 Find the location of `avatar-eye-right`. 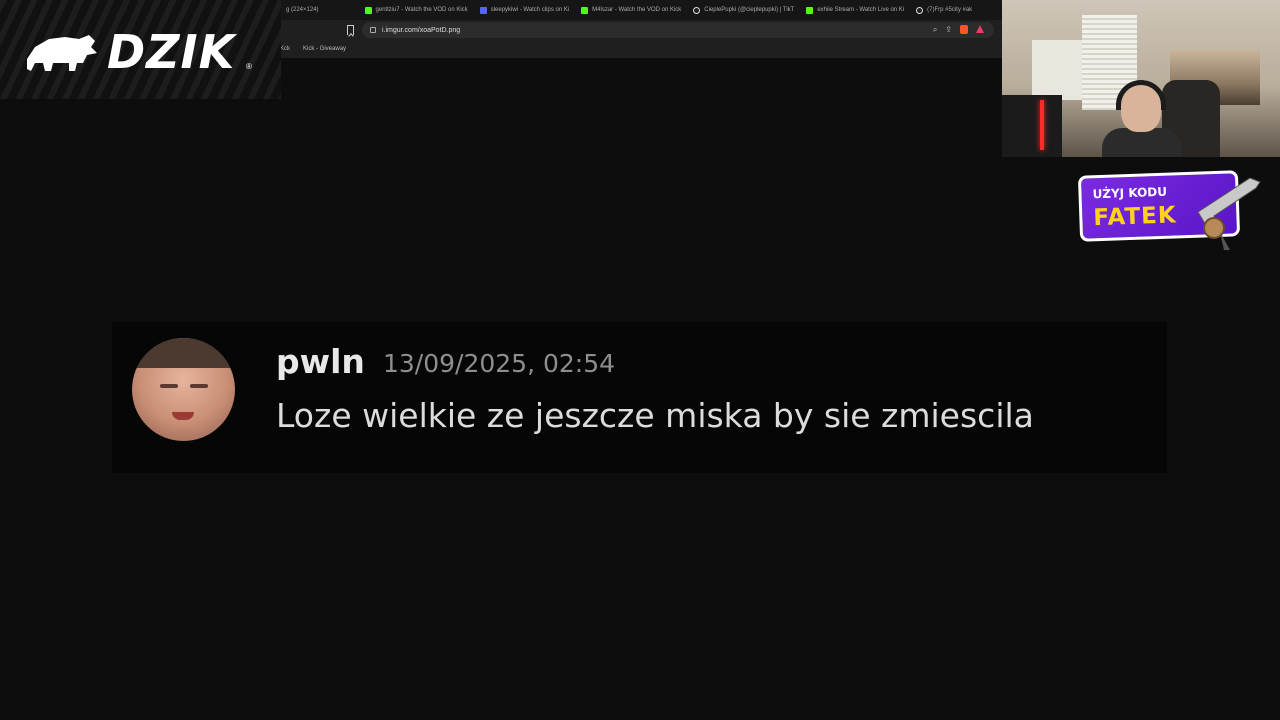

avatar-eye-right is located at coordinates (199, 386).